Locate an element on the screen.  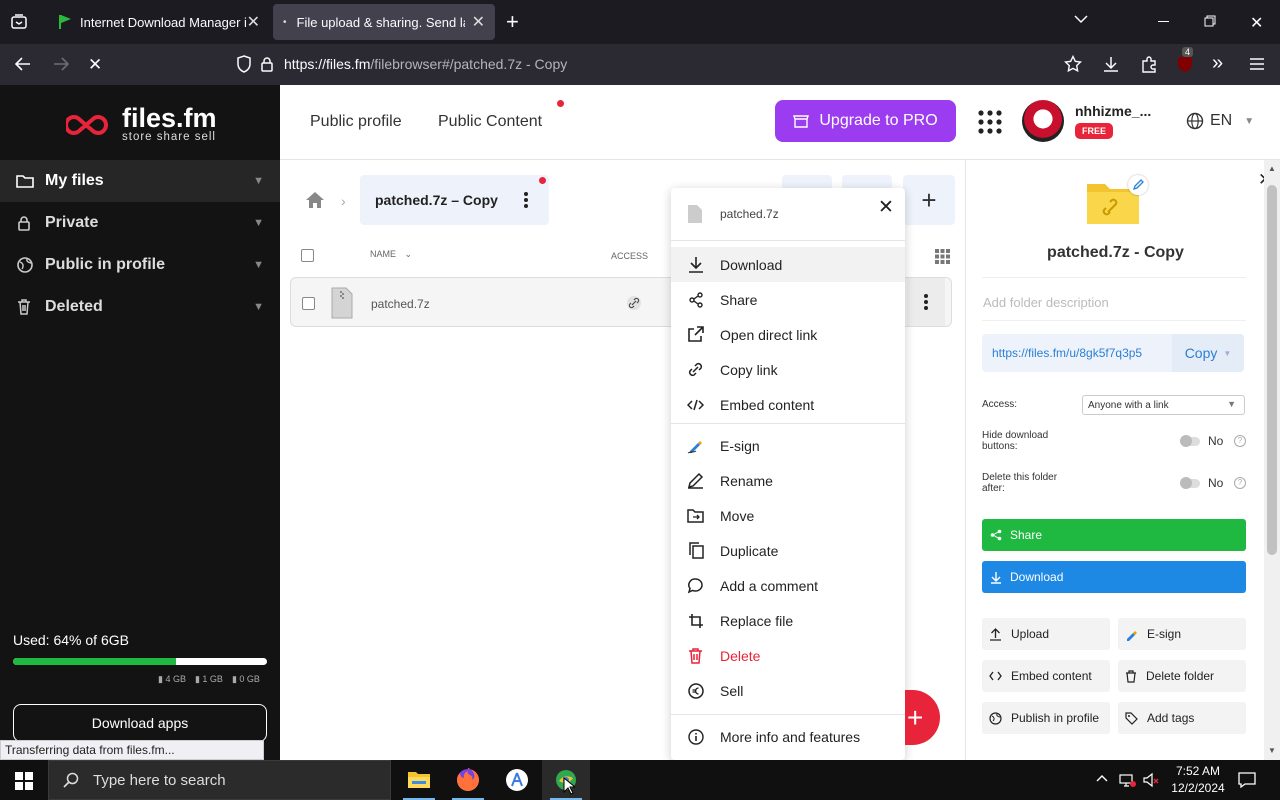
minimize-icon is located at coordinates (1163, 21).